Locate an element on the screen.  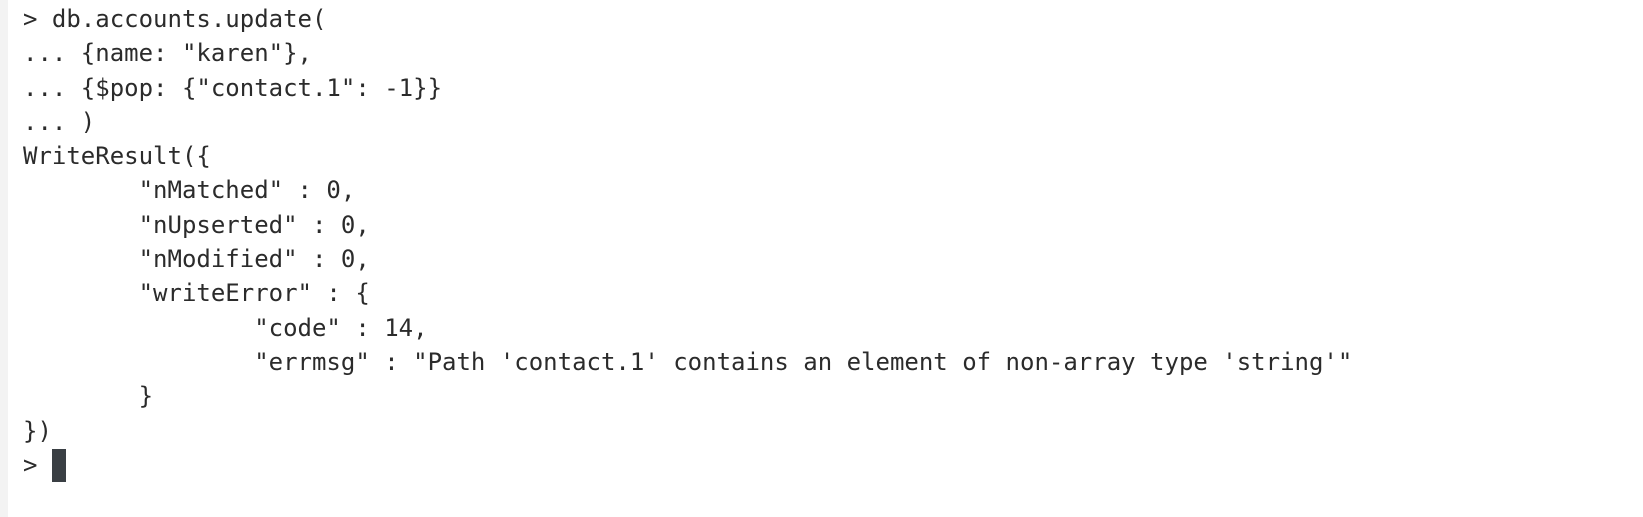
output-line: "nModified" : 0, is located at coordinates (196, 259).